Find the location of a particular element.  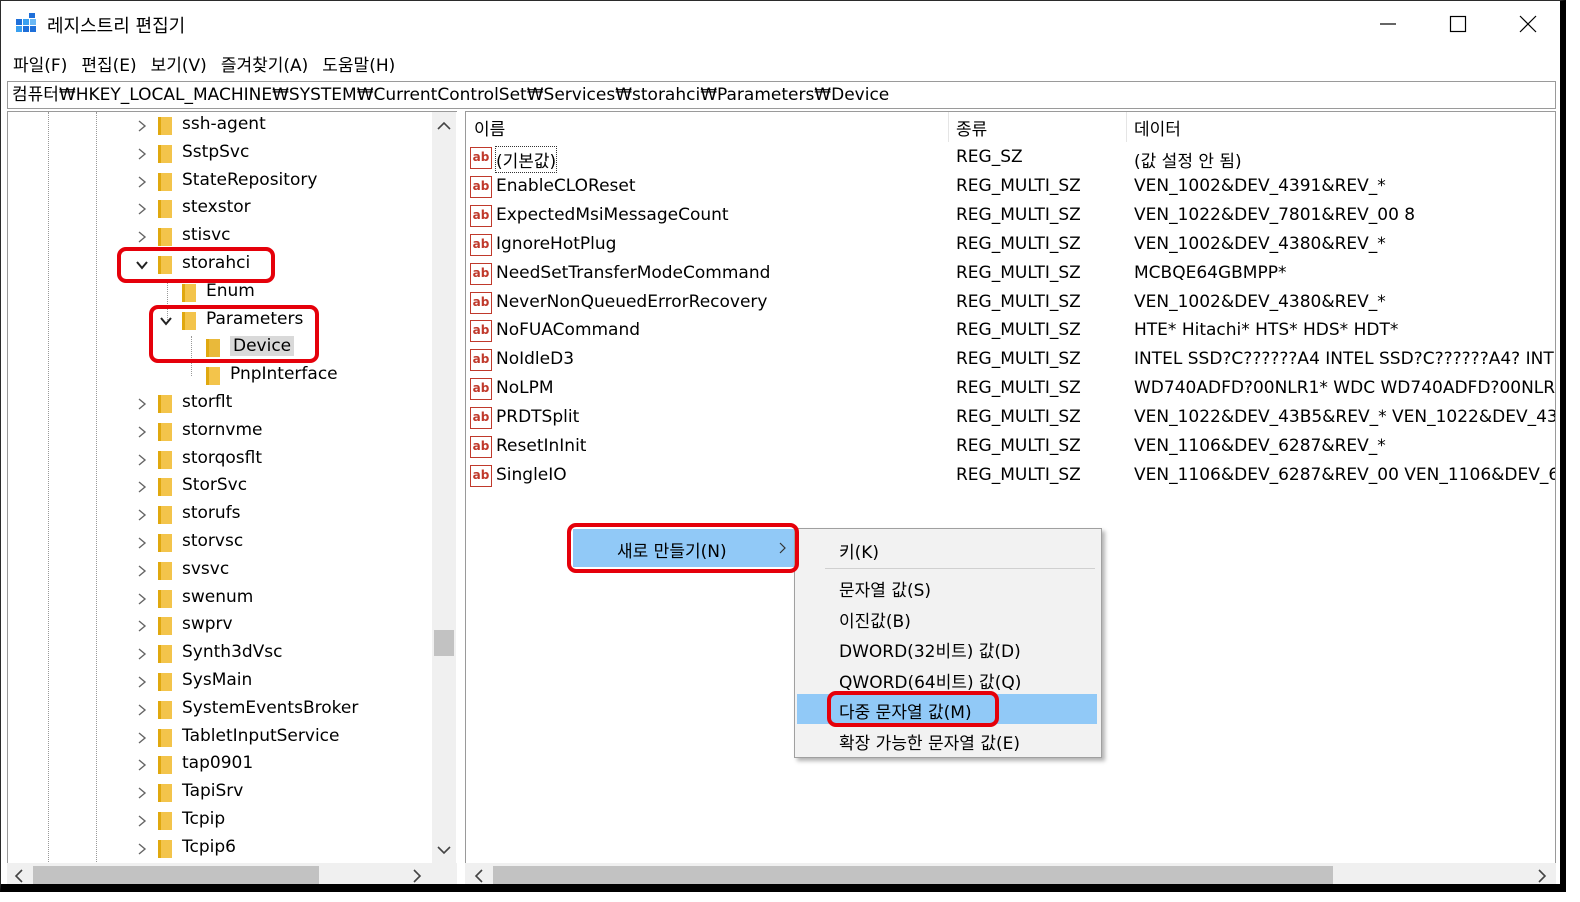

column-header-type: 종류 is located at coordinates (971, 127).